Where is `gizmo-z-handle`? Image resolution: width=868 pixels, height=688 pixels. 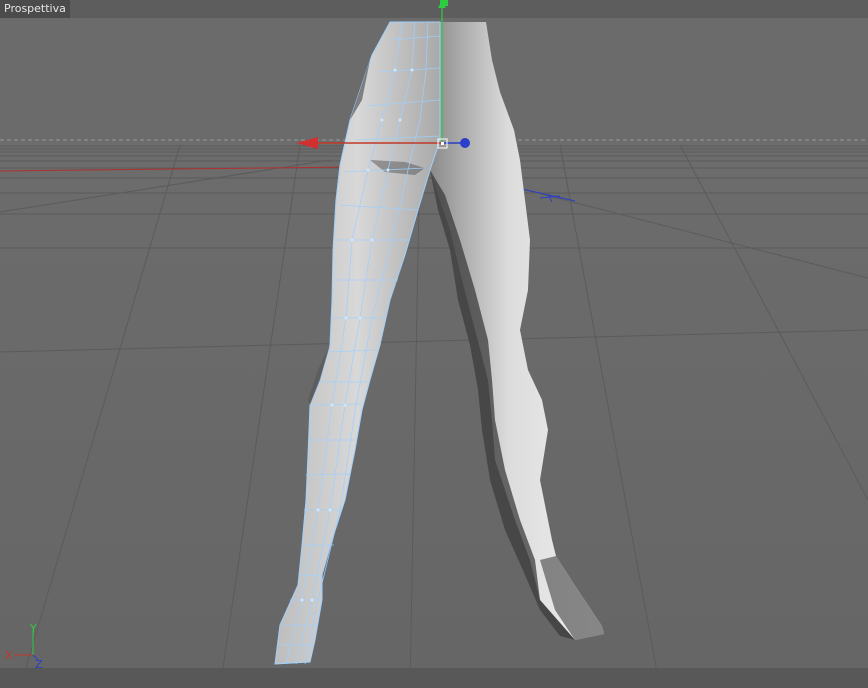 gizmo-z-handle is located at coordinates (465, 143).